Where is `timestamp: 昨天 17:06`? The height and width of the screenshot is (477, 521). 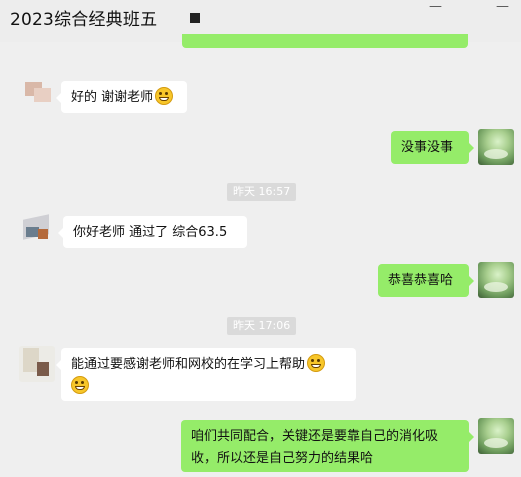
timestamp: 昨天 17:06 is located at coordinates (262, 326).